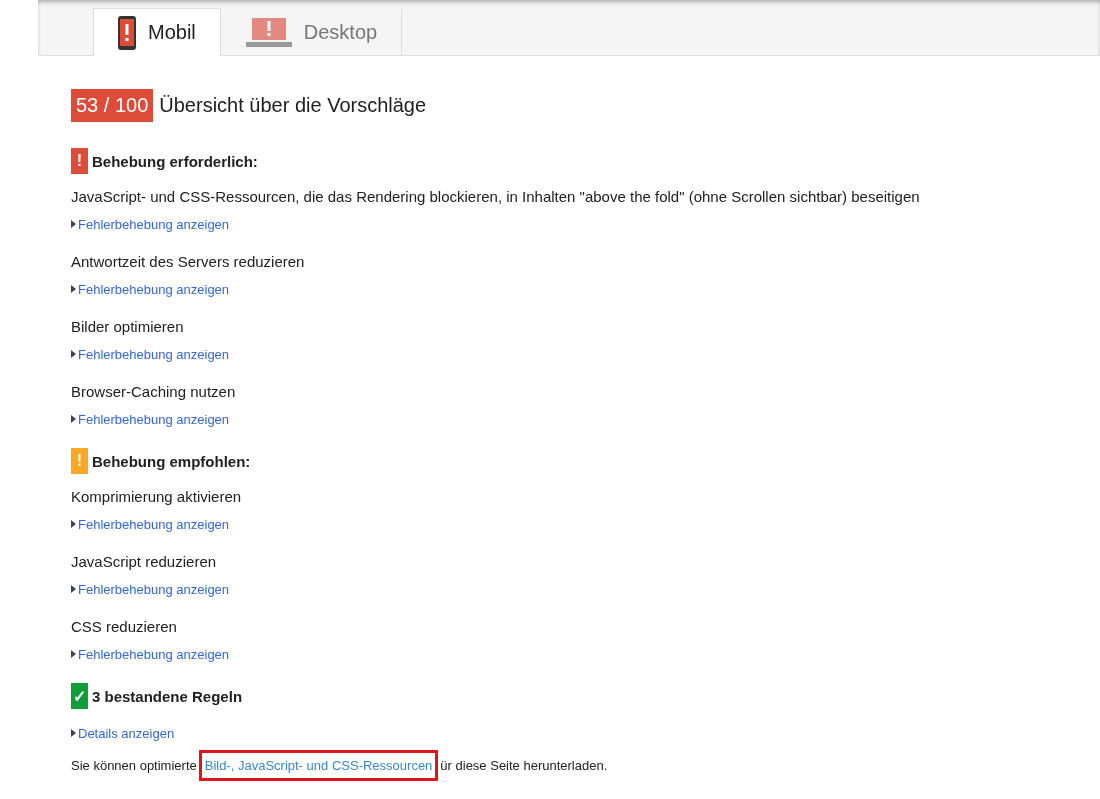 The image size is (1100, 799). What do you see at coordinates (79, 696) in the screenshot?
I see `check-icon: ✓` at bounding box center [79, 696].